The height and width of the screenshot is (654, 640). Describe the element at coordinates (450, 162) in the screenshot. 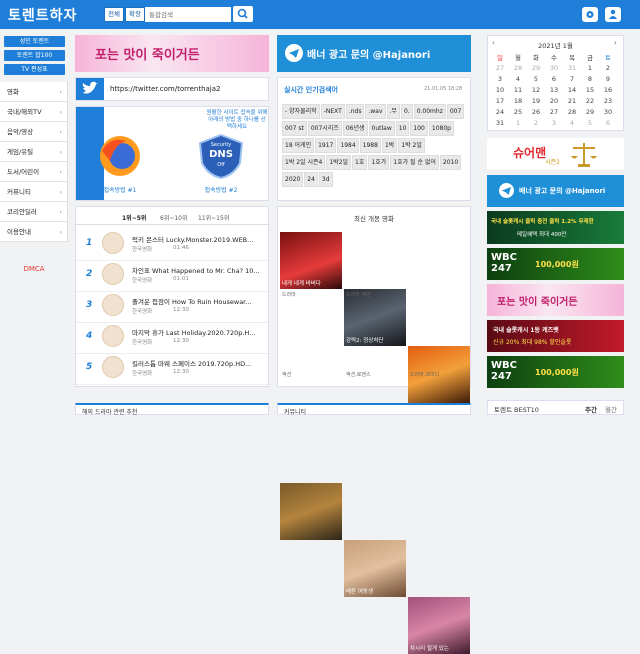

I see `search-tag: 2010` at that location.